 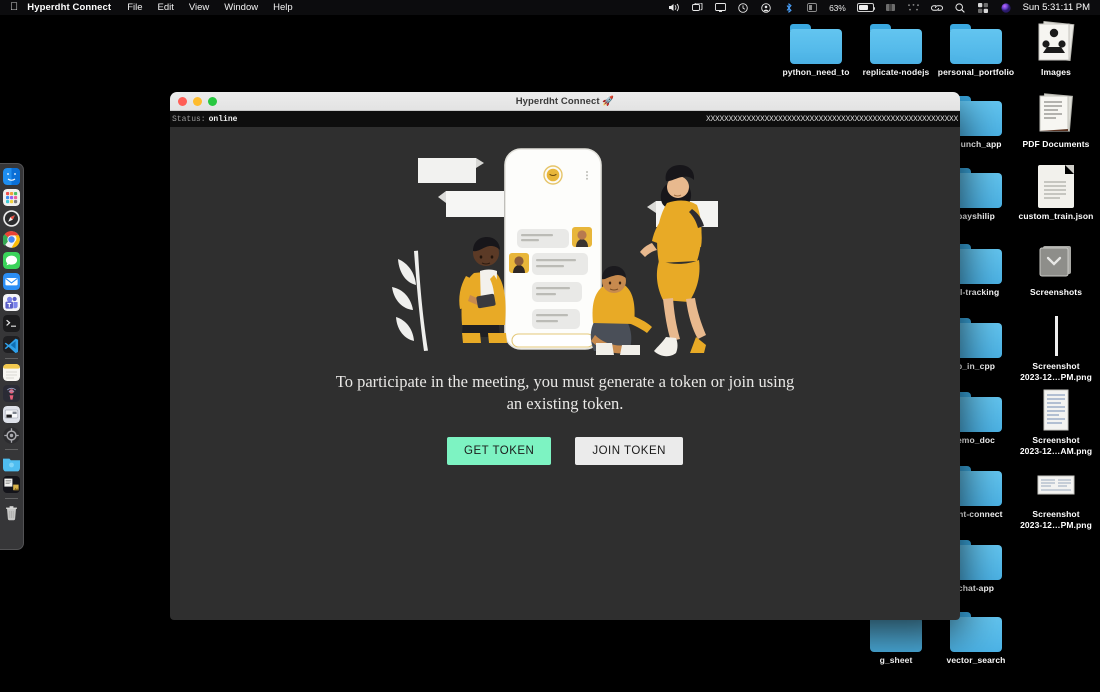 I want to click on trash-icon, so click(x=11, y=512).